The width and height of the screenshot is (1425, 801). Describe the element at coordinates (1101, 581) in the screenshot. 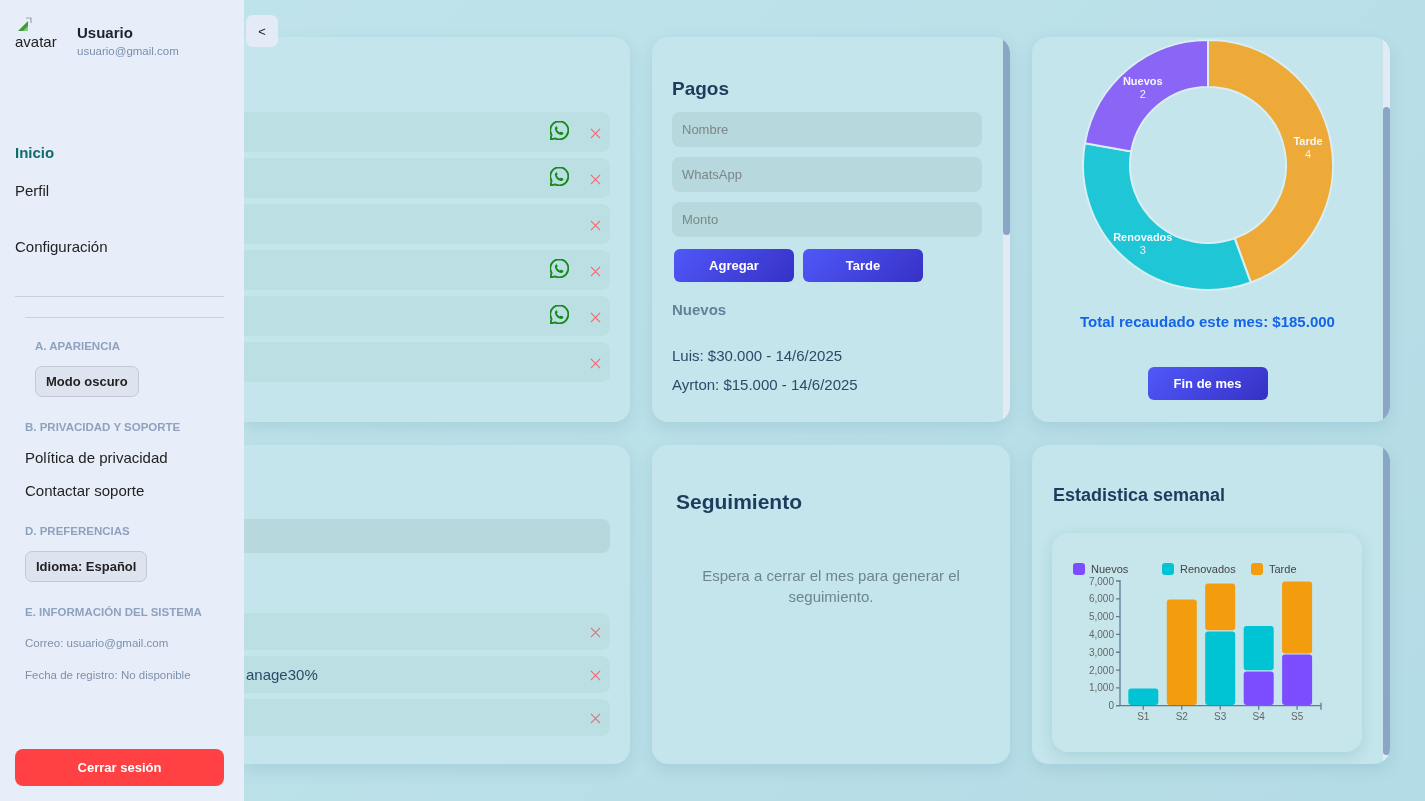

I see `axis-tick-label: 7,000` at that location.